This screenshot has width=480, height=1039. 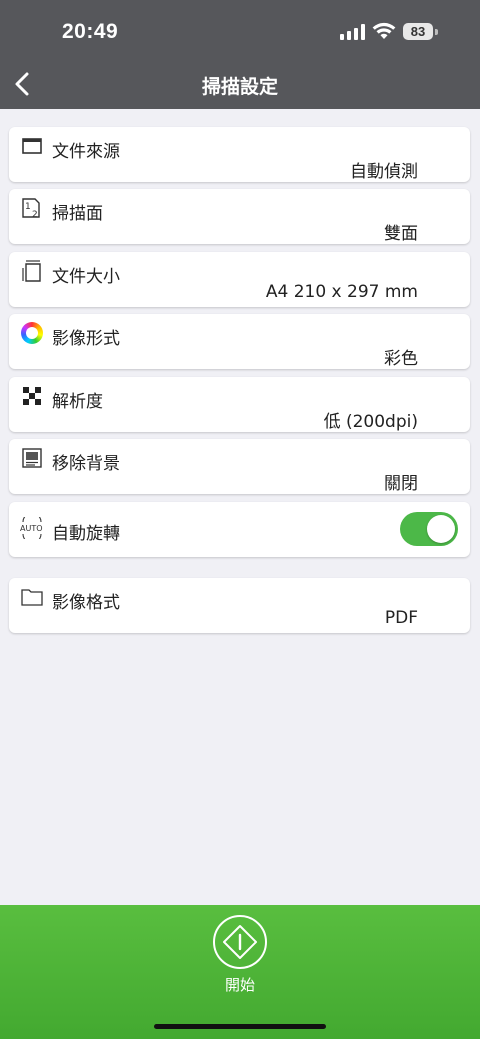 What do you see at coordinates (239, 341) in the screenshot?
I see `setting-color-mode: 影像形式 彩色` at bounding box center [239, 341].